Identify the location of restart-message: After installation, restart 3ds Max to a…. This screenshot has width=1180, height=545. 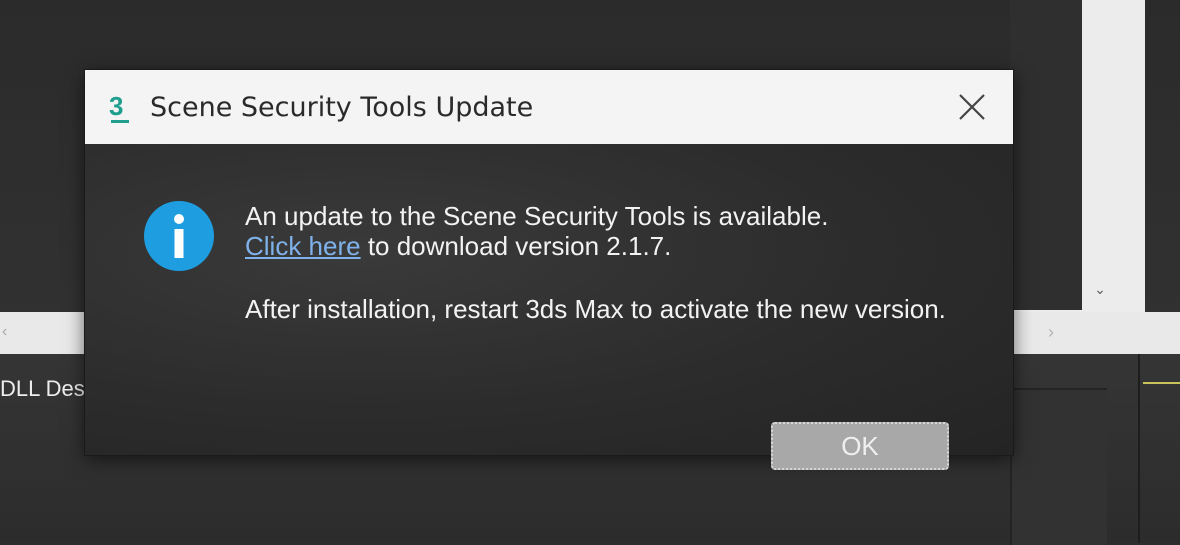
(595, 309).